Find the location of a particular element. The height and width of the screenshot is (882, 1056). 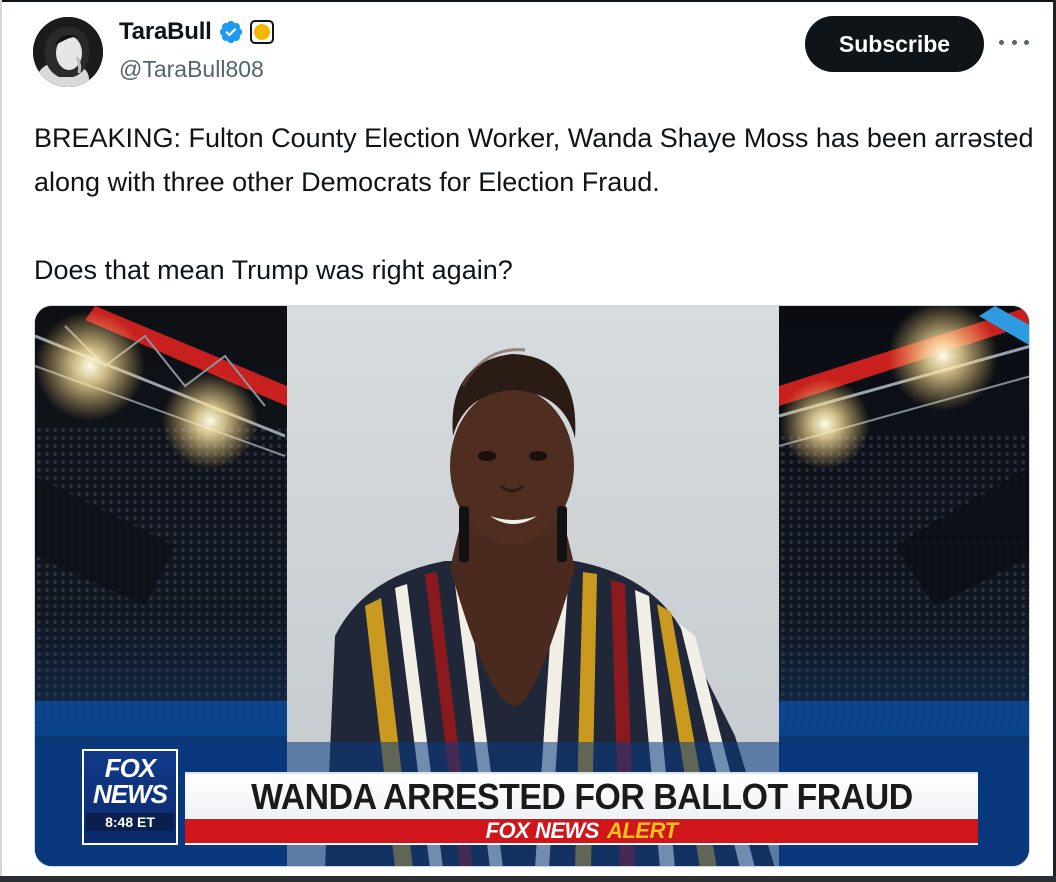

window-left-border is located at coordinates (1, 441).